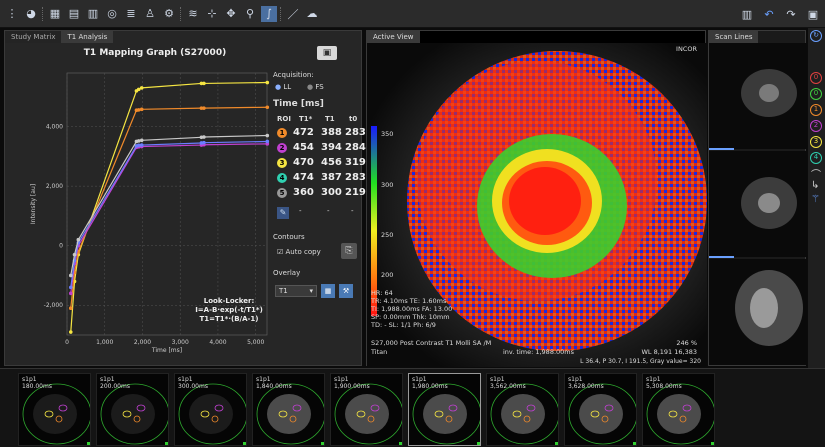  What do you see at coordinates (283, 291) in the screenshot?
I see `overlay-select-value: T1` at bounding box center [283, 291].